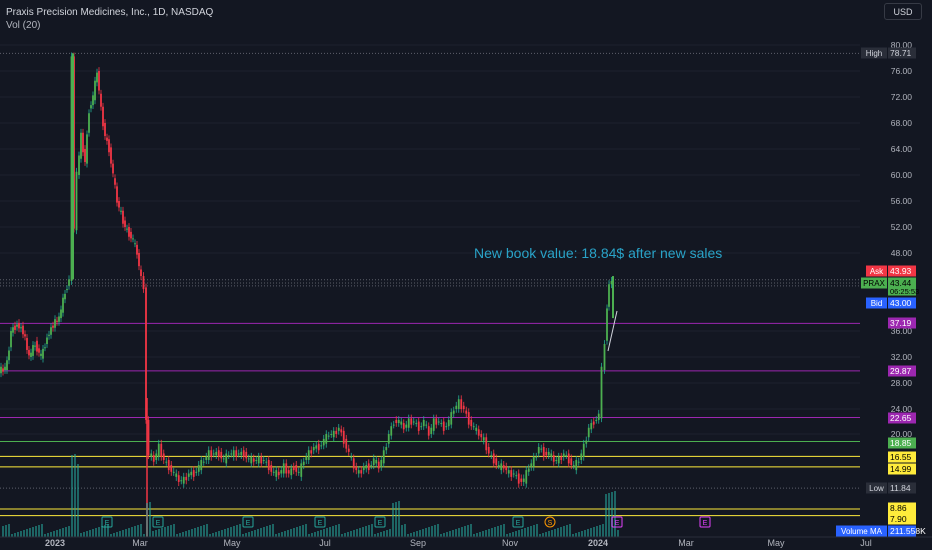 The width and height of the screenshot is (932, 550). Describe the element at coordinates (900, 488) in the screenshot. I see `price-label-value: 11.84` at that location.